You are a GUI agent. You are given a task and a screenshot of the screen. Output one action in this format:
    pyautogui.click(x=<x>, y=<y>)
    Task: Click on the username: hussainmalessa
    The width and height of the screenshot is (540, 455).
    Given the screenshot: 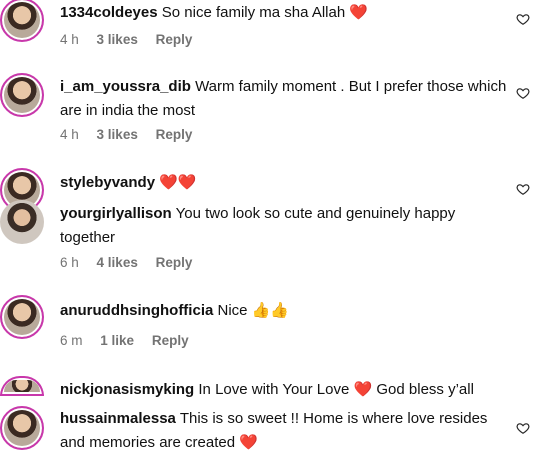 What is the action you would take?
    pyautogui.click(x=118, y=418)
    